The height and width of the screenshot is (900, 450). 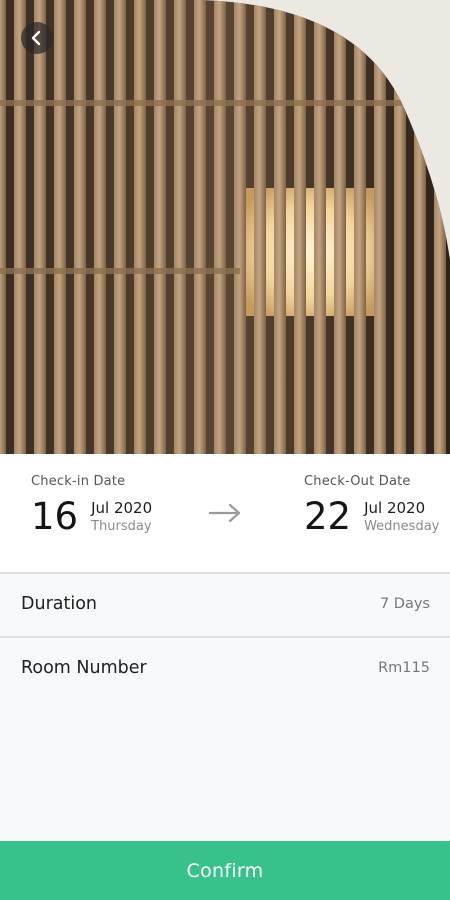 I want to click on check-in-day: 16, so click(x=55, y=516).